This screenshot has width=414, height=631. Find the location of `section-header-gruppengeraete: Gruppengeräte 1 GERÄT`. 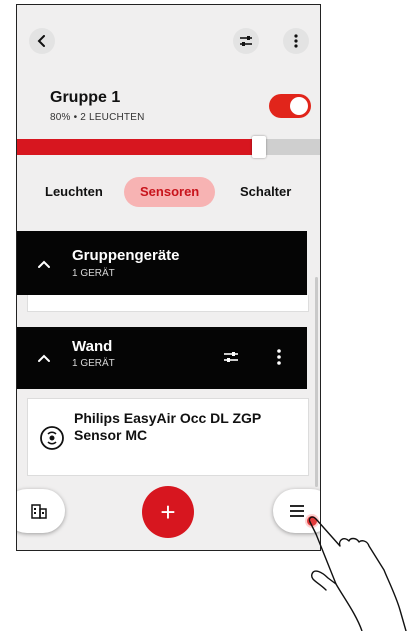

section-header-gruppengeraete: Gruppengeräte 1 GERÄT is located at coordinates (162, 263).